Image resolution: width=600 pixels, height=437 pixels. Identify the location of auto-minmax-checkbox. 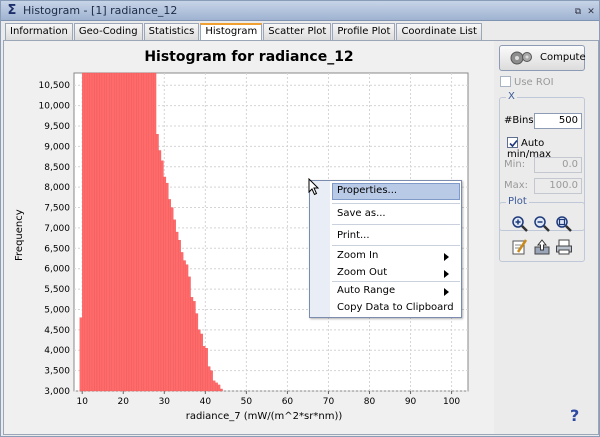
(512, 142).